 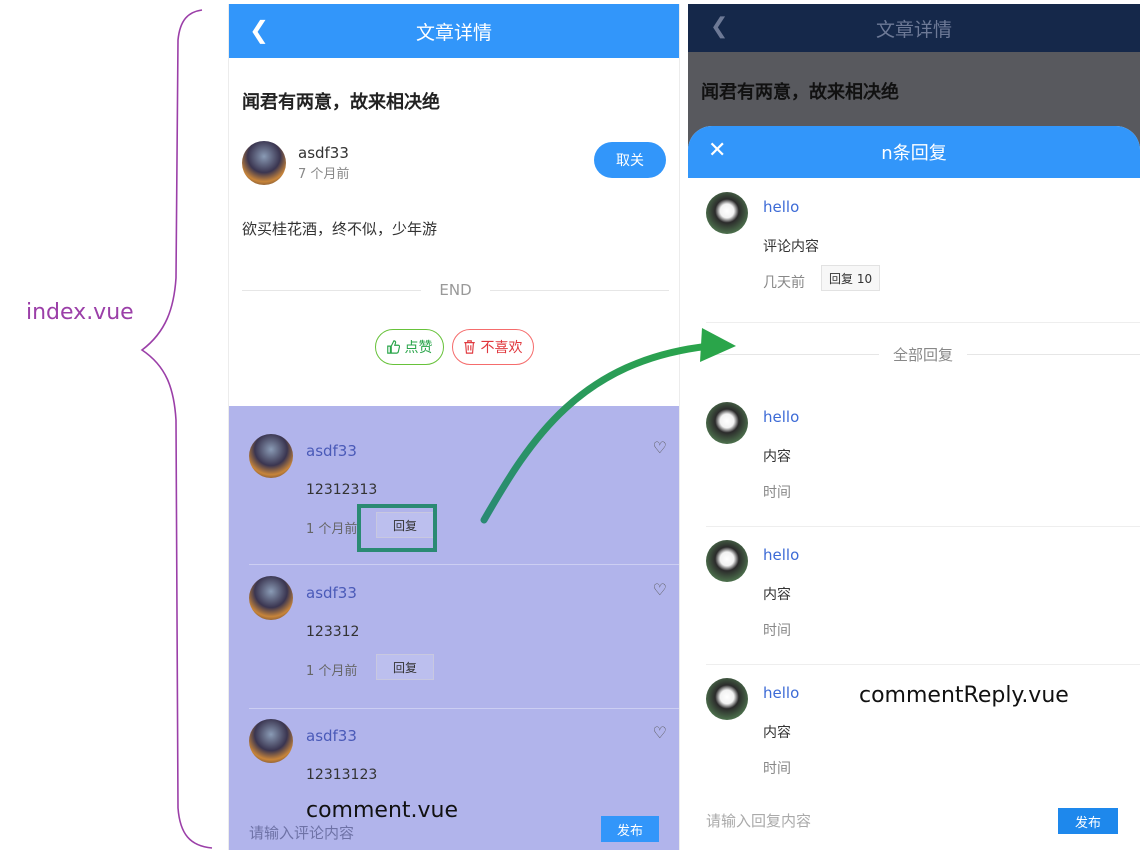 I want to click on brace-annotation, so click(x=176, y=429).